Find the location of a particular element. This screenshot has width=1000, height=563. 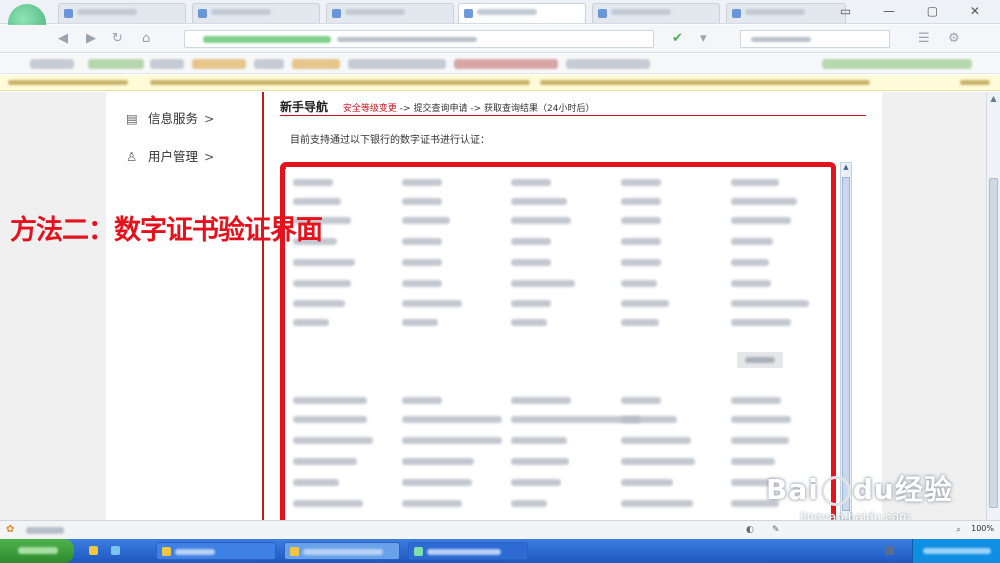

secure-icon: ✔ is located at coordinates (677, 38).